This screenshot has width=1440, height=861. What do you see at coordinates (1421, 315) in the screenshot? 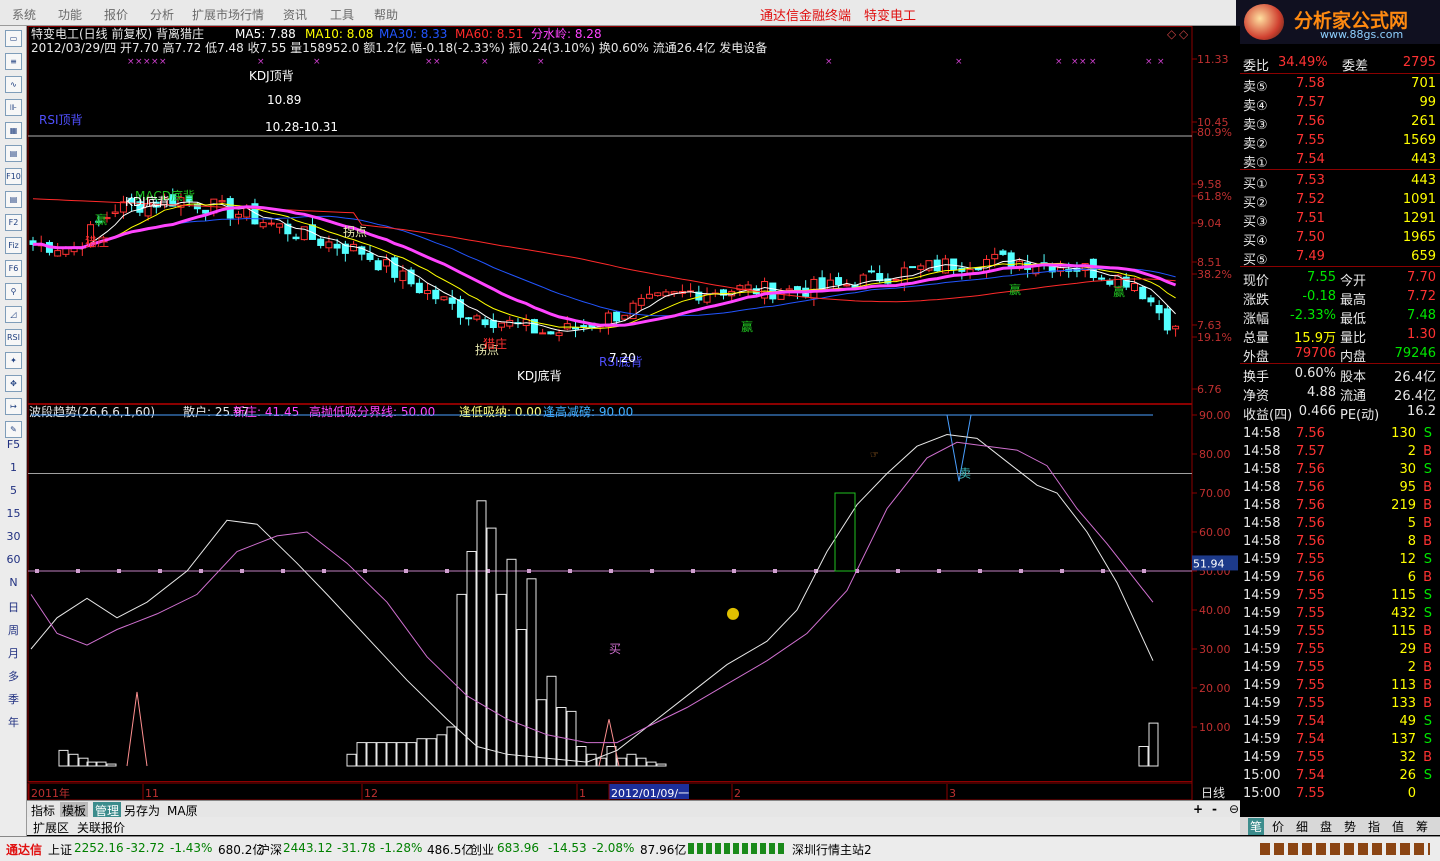
I see `stat-value-2: 7.48` at bounding box center [1421, 315].